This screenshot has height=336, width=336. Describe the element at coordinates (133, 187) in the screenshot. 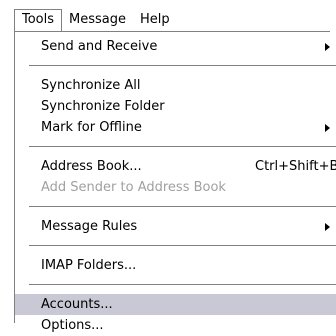

I see `menu-item-label: Add Sender to Address Book` at that location.